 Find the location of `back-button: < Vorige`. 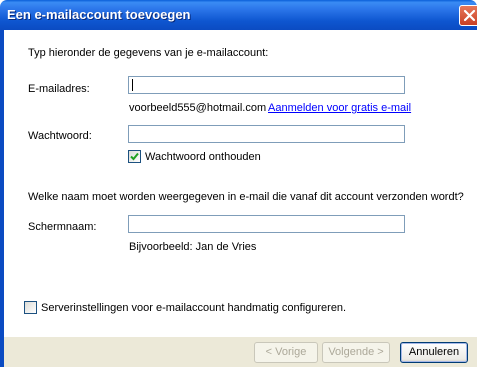

back-button: < Vorige is located at coordinates (286, 352).